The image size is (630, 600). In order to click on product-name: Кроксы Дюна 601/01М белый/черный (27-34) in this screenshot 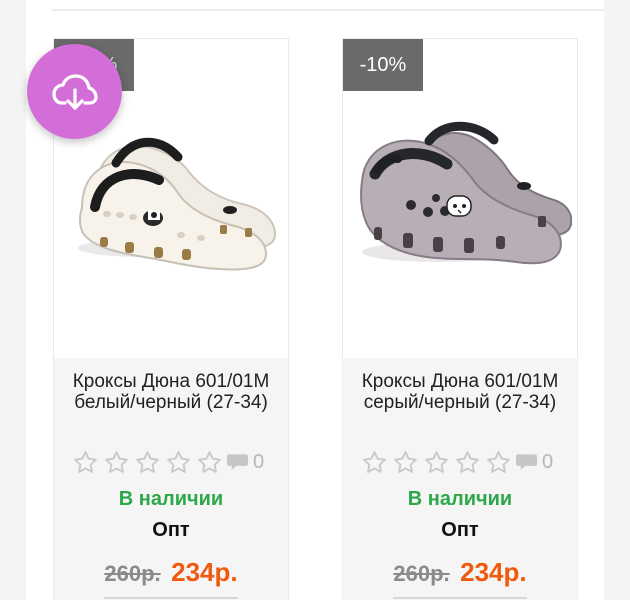, I will do `click(171, 392)`.